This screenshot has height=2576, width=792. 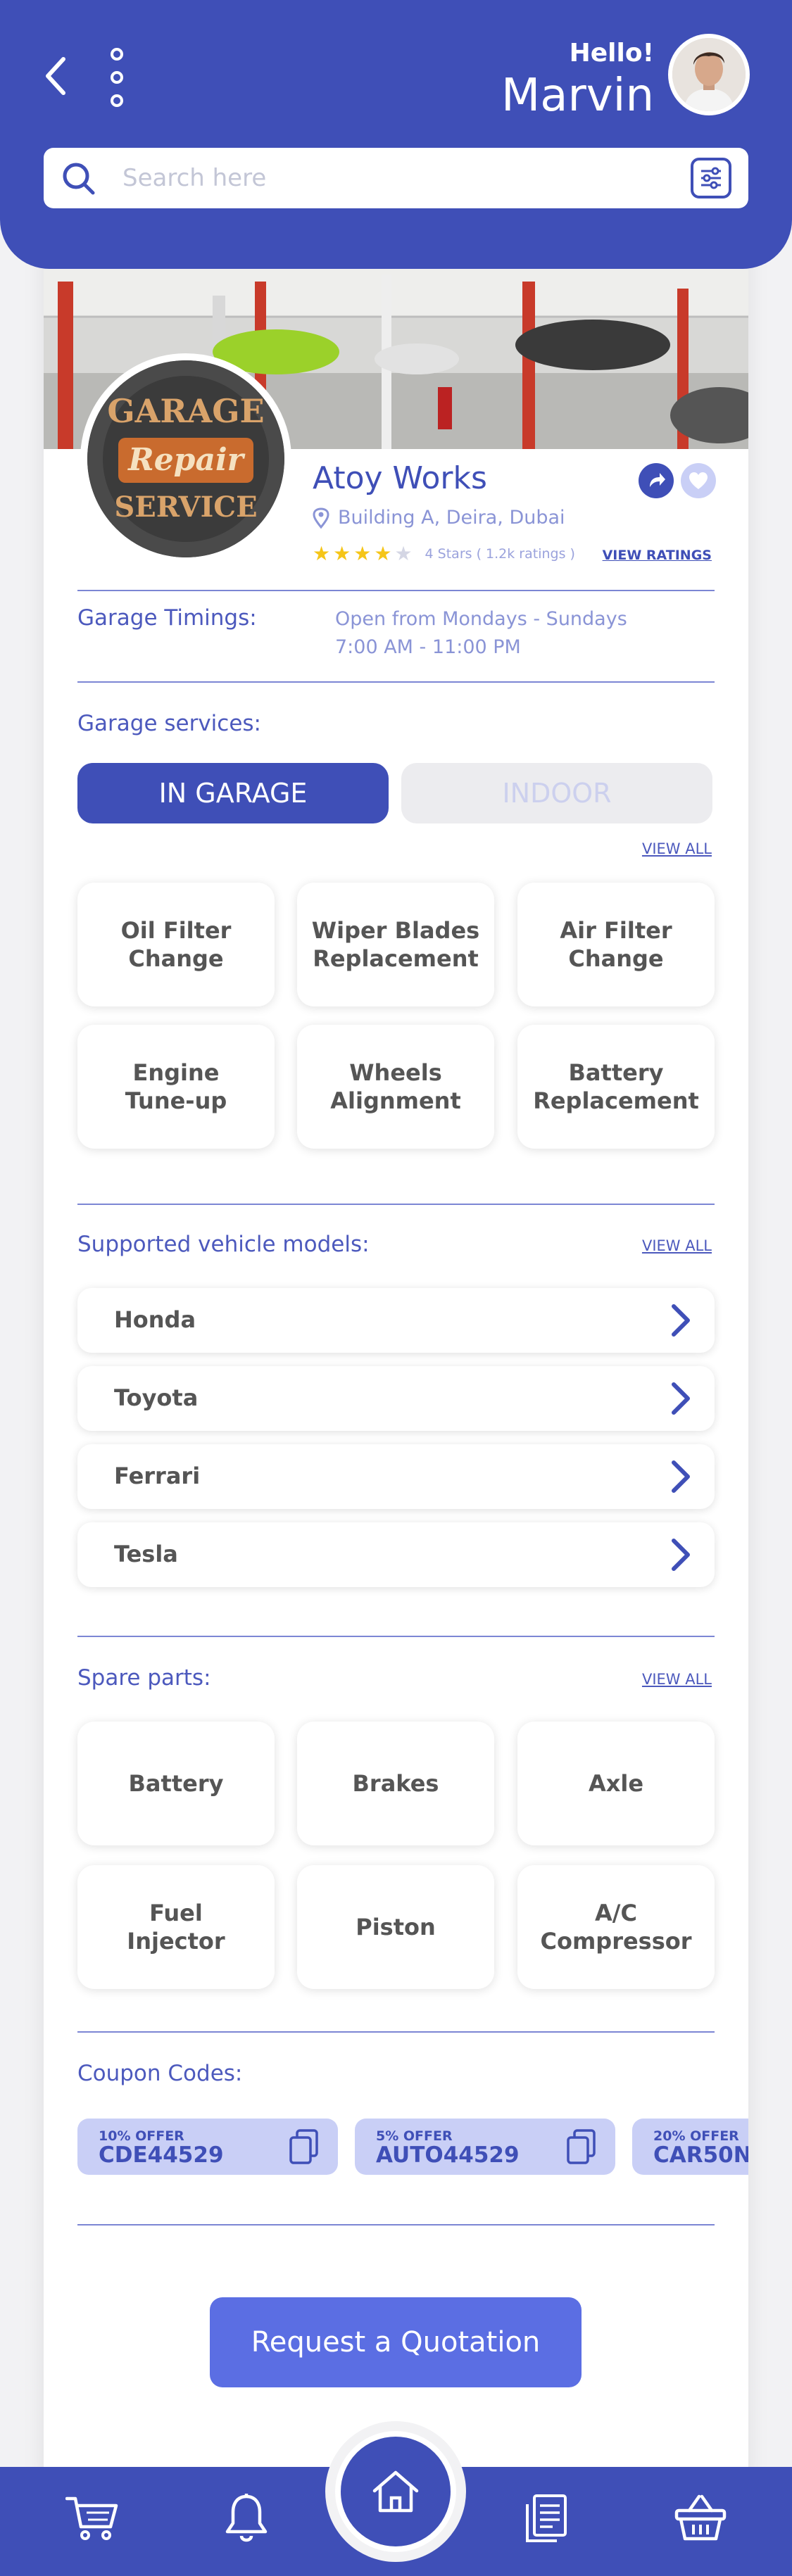 I want to click on bell-icon, so click(x=246, y=2518).